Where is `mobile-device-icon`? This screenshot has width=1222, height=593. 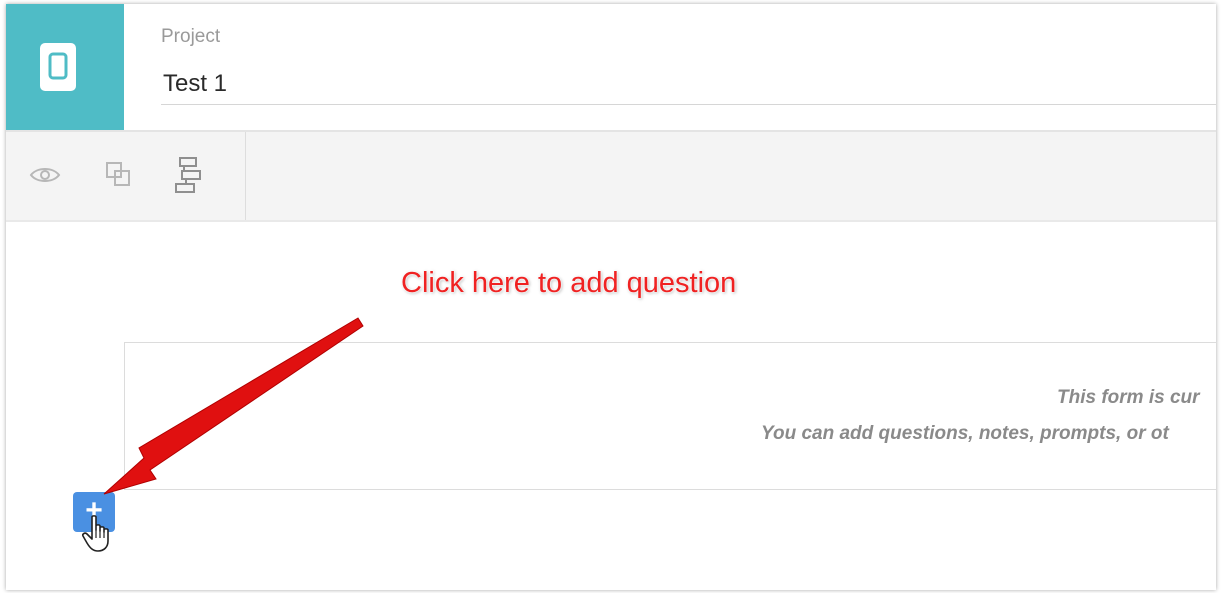
mobile-device-icon is located at coordinates (58, 67).